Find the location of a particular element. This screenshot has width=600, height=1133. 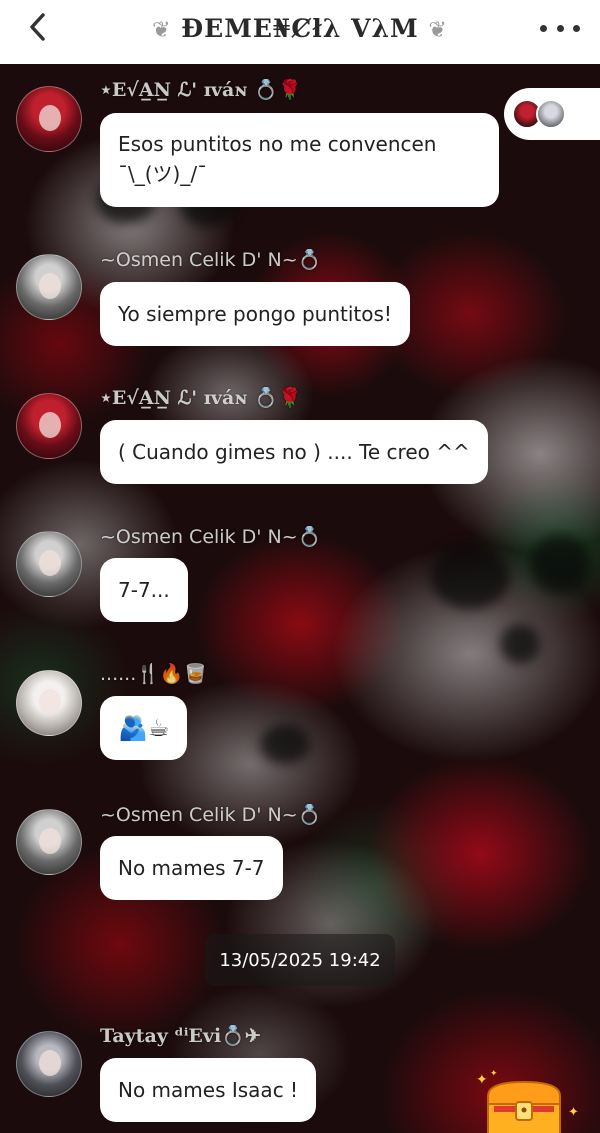

message-bubble: Esos puntitos no me convencen ¯\_(ツ)_/¯ is located at coordinates (299, 160).